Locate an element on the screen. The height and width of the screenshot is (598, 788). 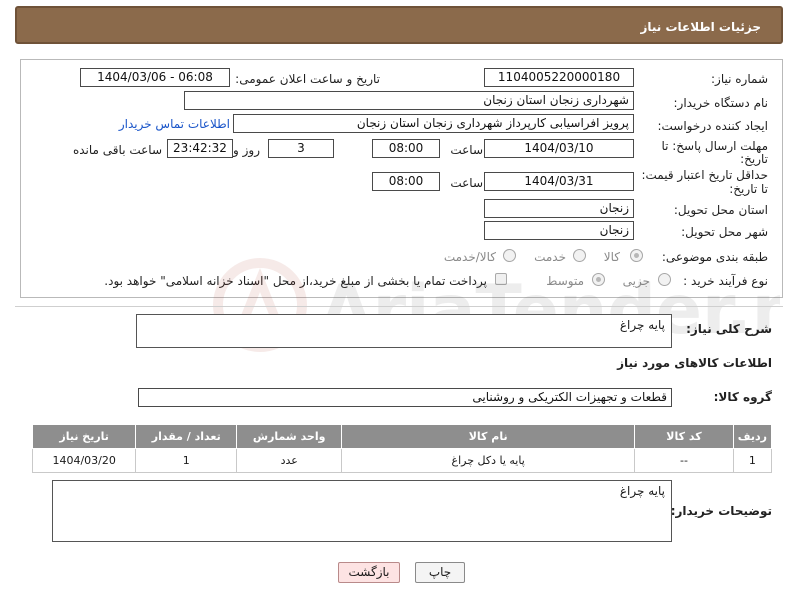
price-validity-date-field: 1404/03/31 is located at coordinates (559, 181).